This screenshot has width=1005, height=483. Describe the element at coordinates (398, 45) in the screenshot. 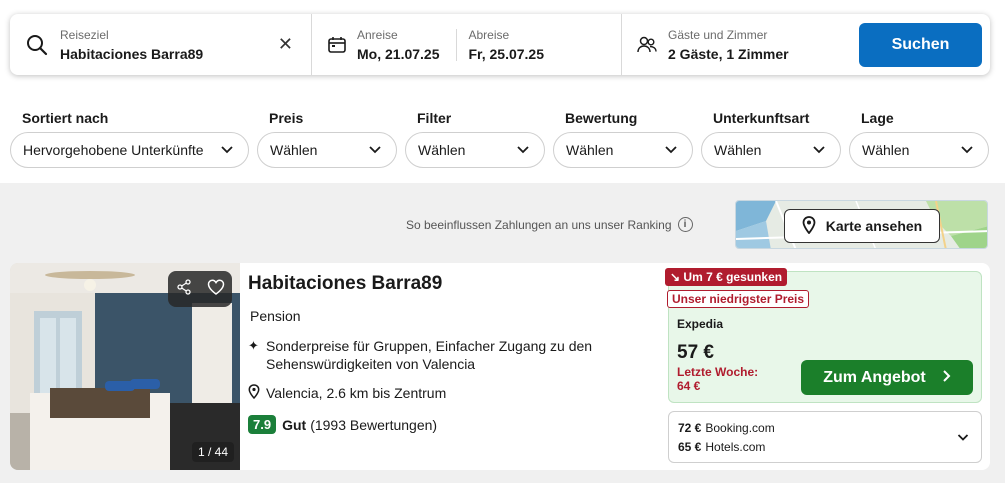

I see `checkin-field: Anreise Mo, 21.07.25` at that location.